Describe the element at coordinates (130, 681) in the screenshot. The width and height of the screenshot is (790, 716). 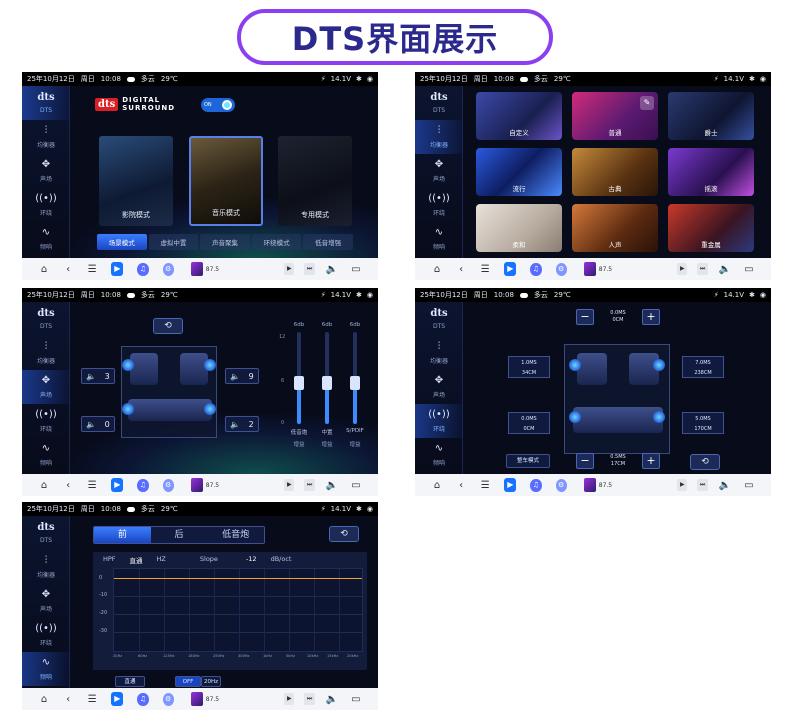
I see `bypass-button: 直通` at that location.